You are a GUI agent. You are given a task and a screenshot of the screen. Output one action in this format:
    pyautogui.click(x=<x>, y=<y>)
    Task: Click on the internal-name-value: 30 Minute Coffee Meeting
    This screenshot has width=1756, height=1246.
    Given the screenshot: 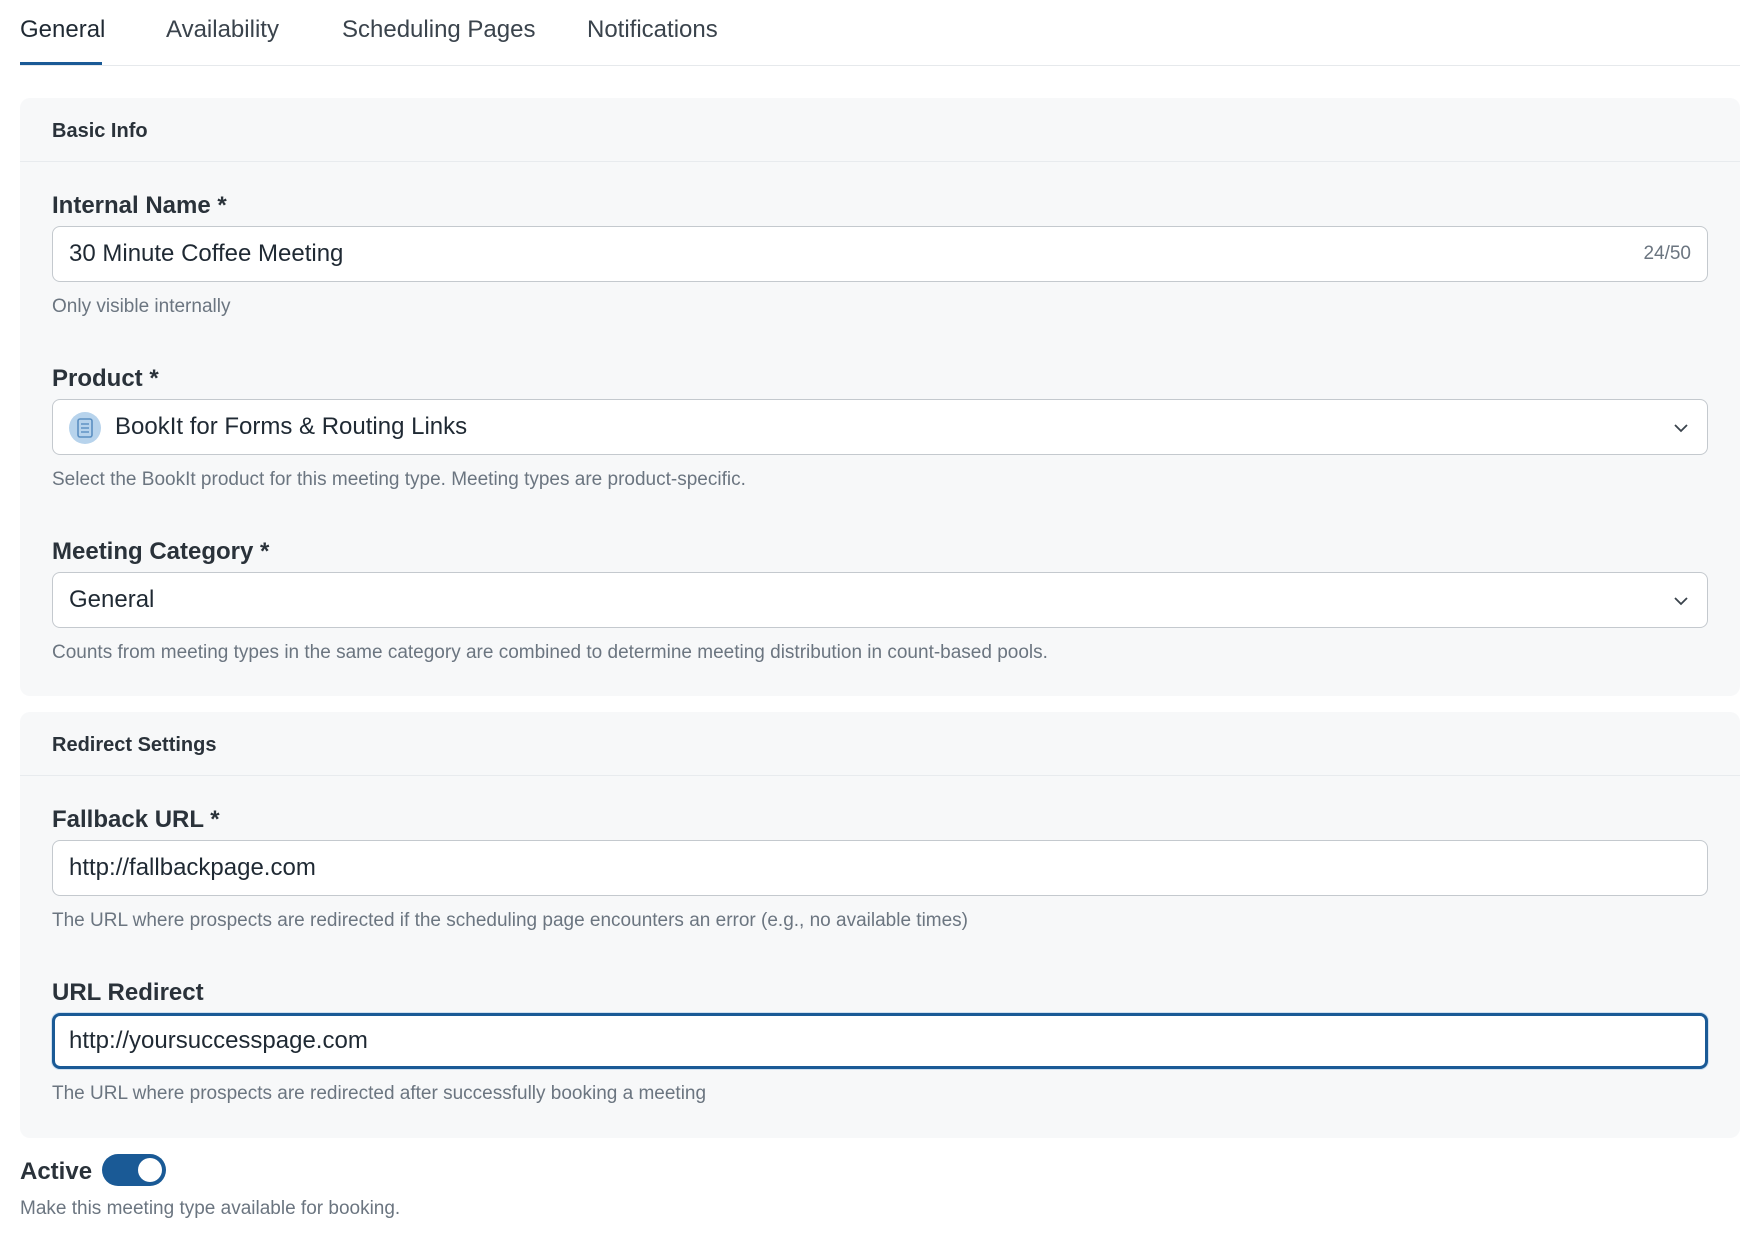 What is the action you would take?
    pyautogui.click(x=206, y=253)
    